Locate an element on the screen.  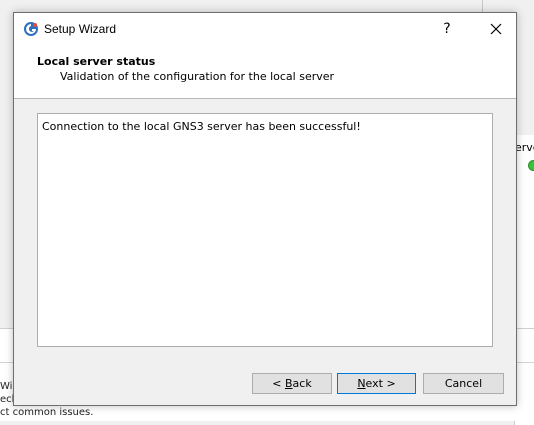
back-button-accel: B is located at coordinates (289, 383).